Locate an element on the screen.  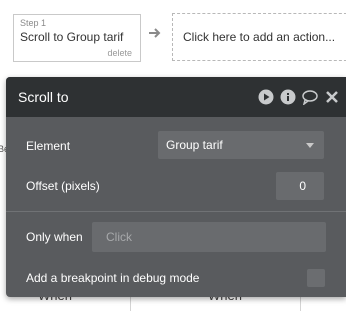
step-delete-link: delete is located at coordinates (119, 53).